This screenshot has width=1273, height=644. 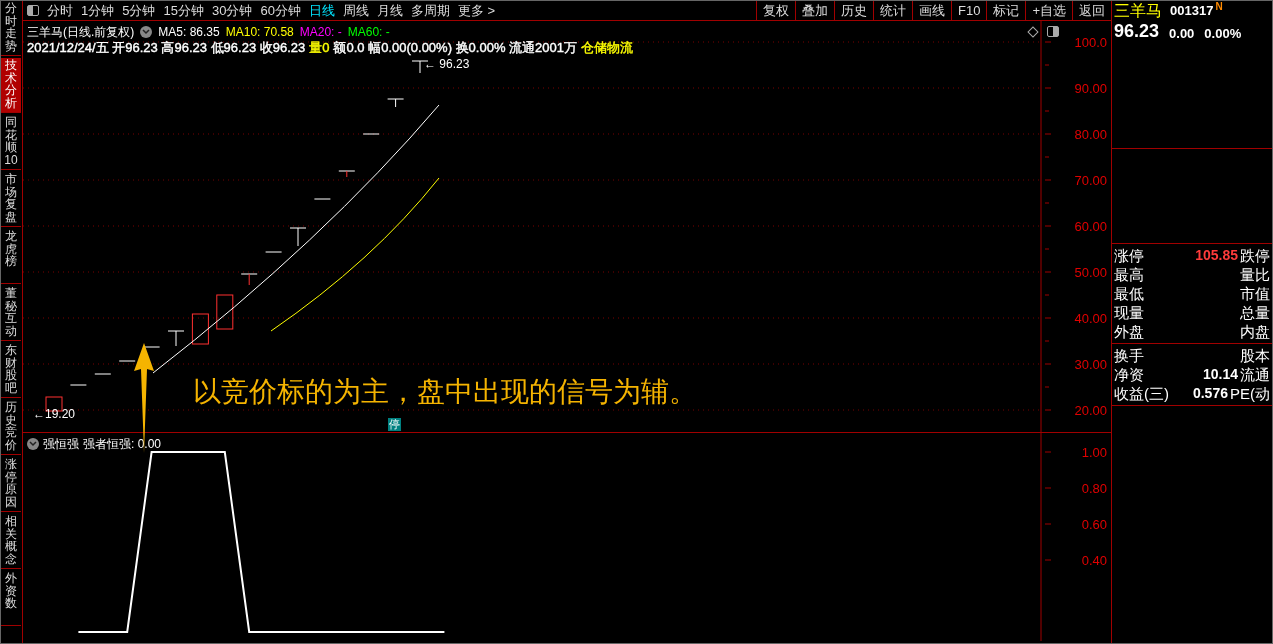 What do you see at coordinates (1196, 11) in the screenshot?
I see `stock-code: 001317$^{N}$` at bounding box center [1196, 11].